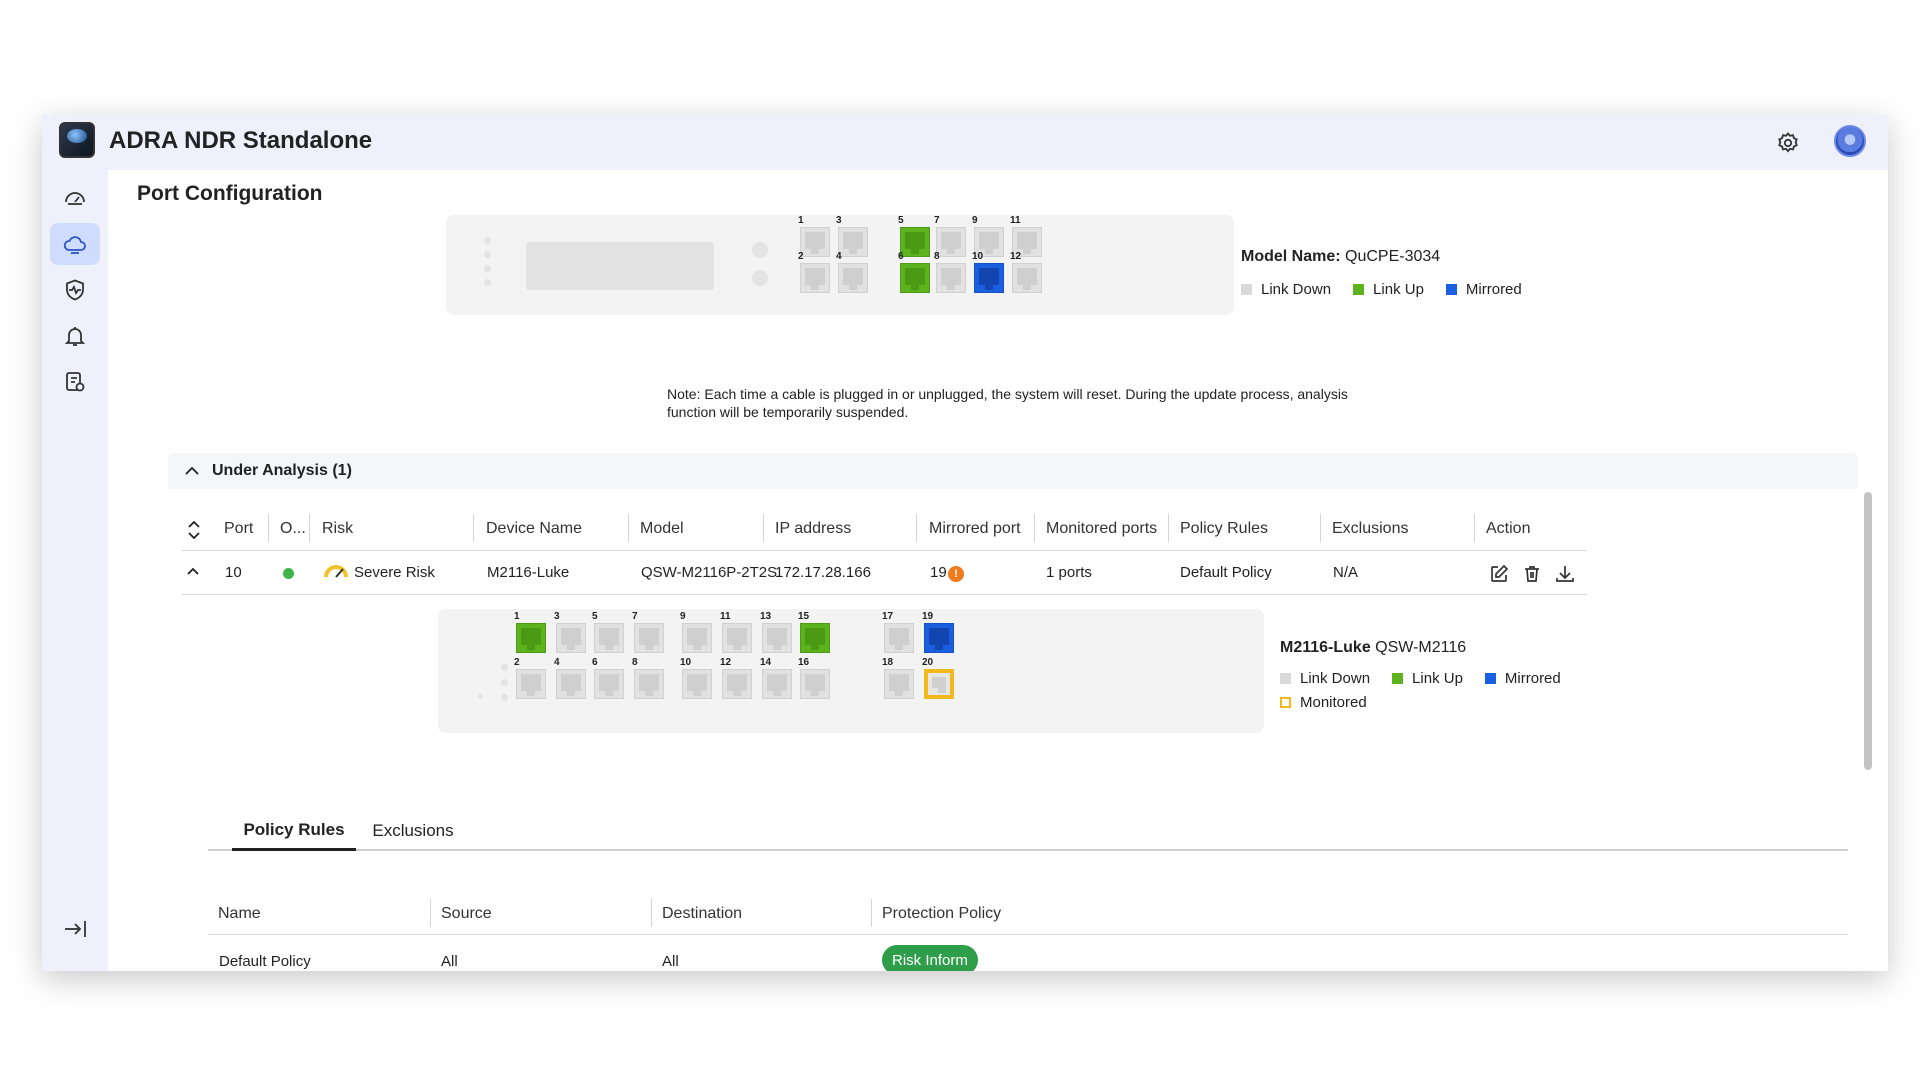 The image size is (1920, 1080). I want to click on sidebar-item-security, so click(75, 290).